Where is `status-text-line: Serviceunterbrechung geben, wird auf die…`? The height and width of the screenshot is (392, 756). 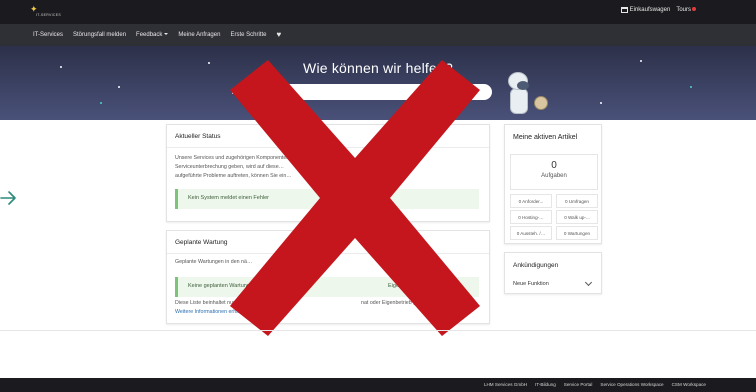
status-text-line: Serviceunterbrechung geben, wird auf die… is located at coordinates (229, 167).